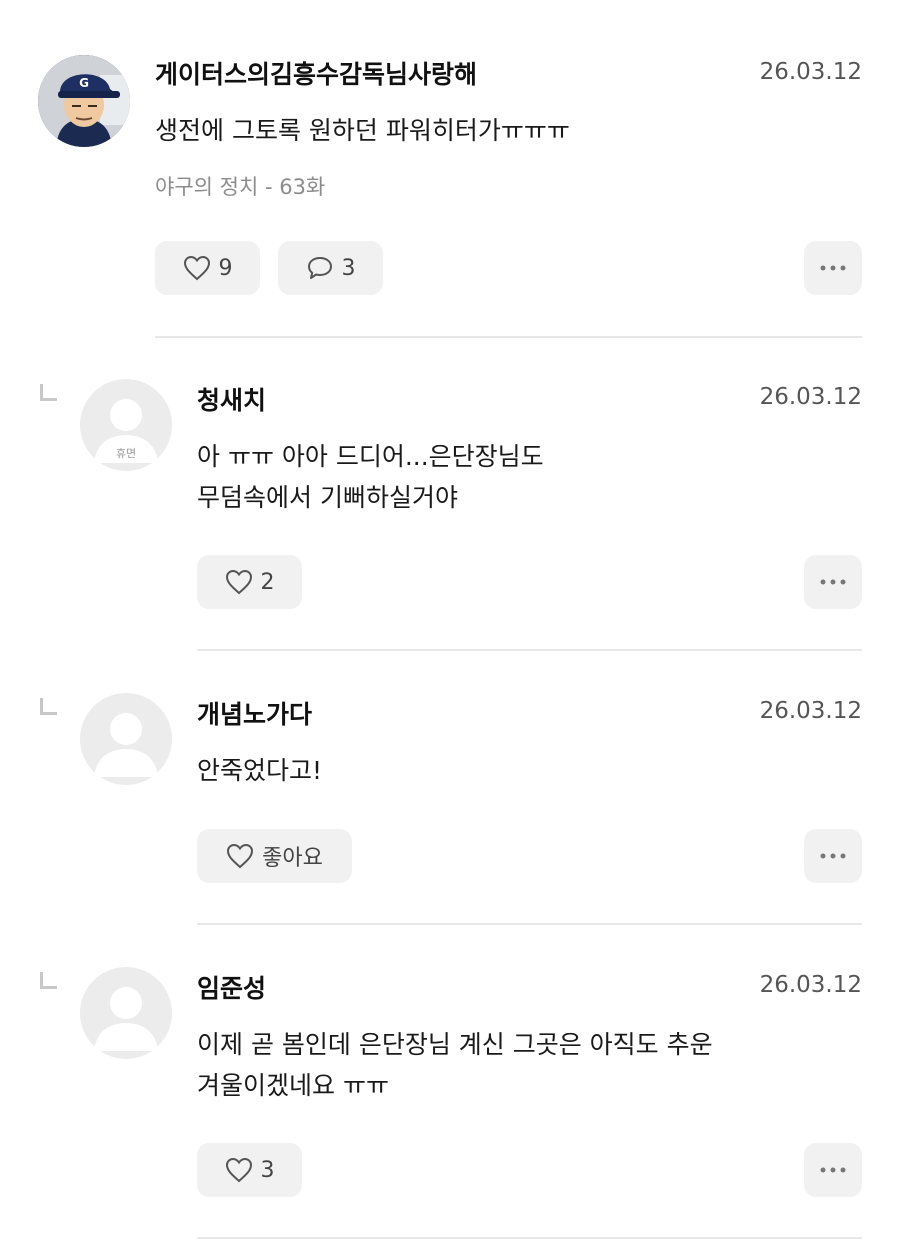  I want to click on speech-bubble-icon, so click(319, 268).